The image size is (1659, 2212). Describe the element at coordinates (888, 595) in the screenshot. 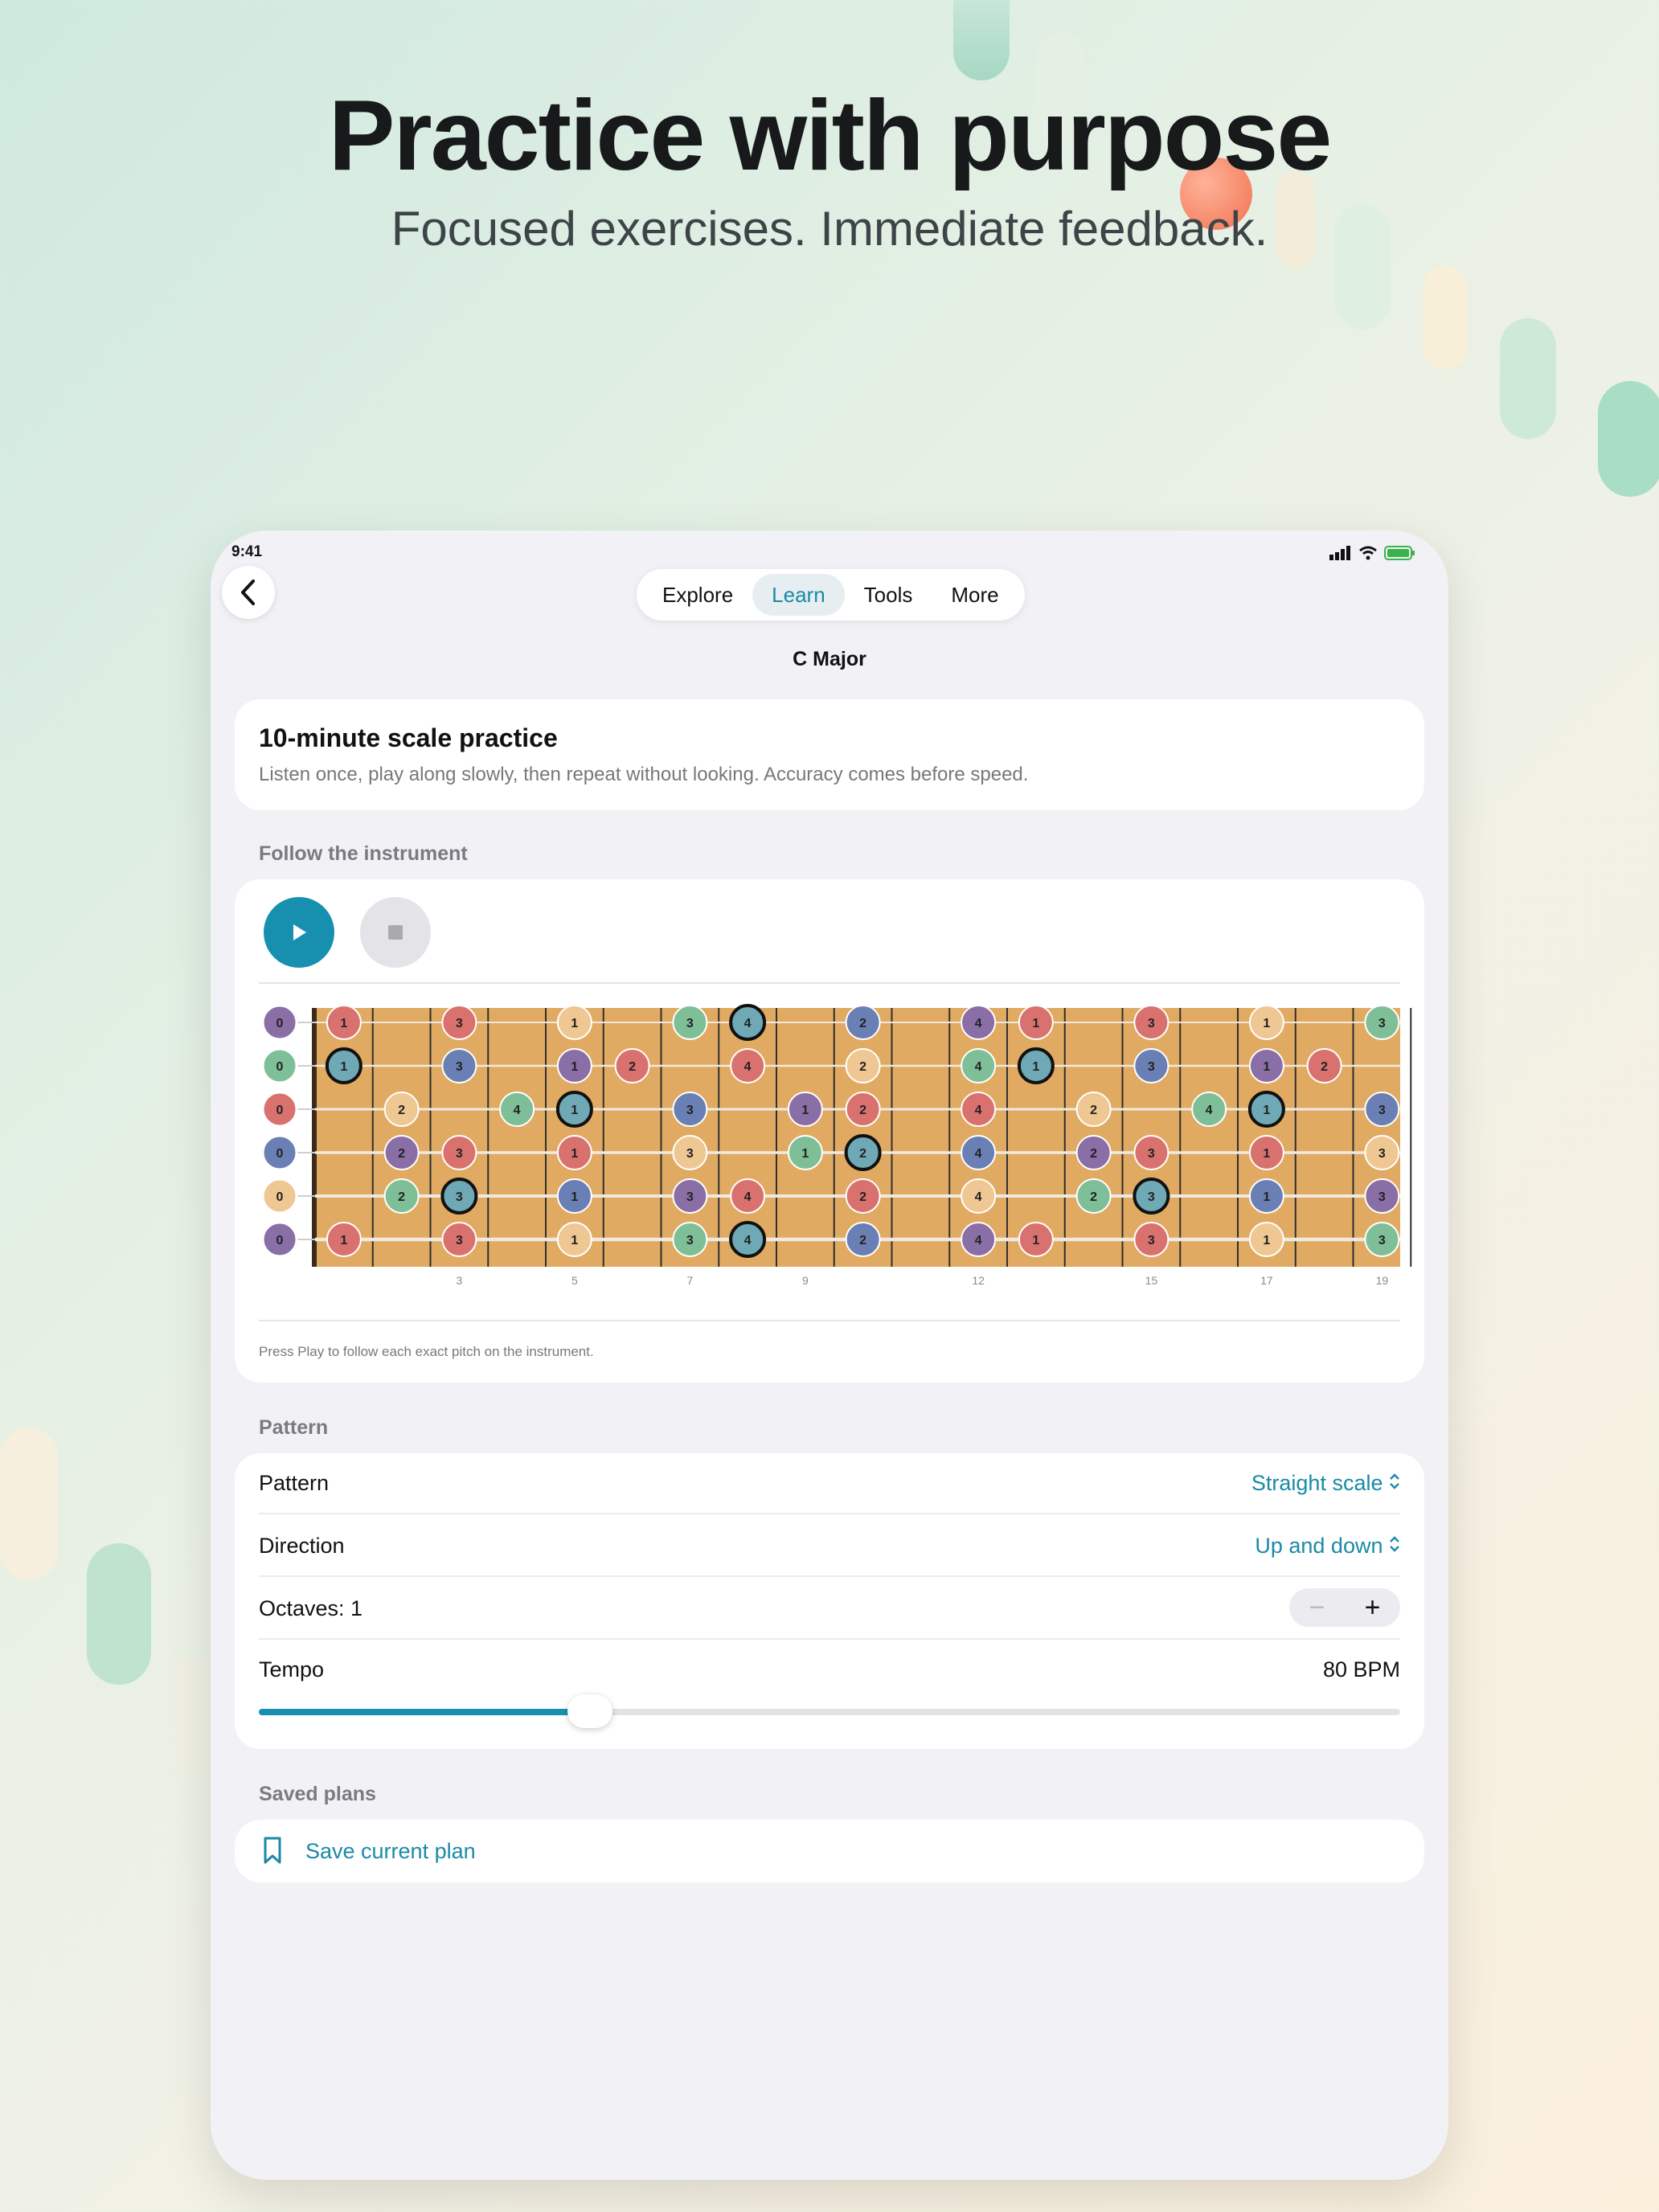

I see `tab-tools: Tools` at that location.